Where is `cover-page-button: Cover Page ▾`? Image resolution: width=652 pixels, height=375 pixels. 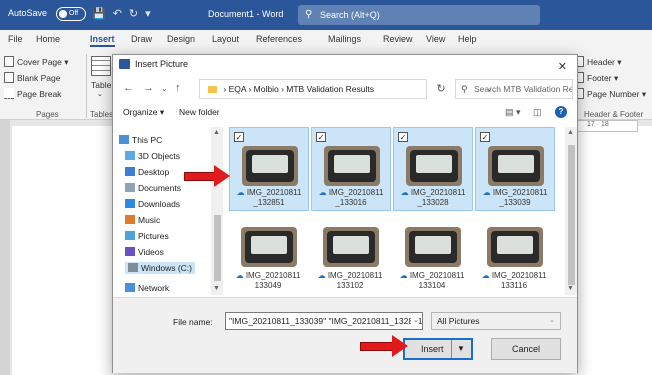 cover-page-button: Cover Page ▾ is located at coordinates (36, 62).